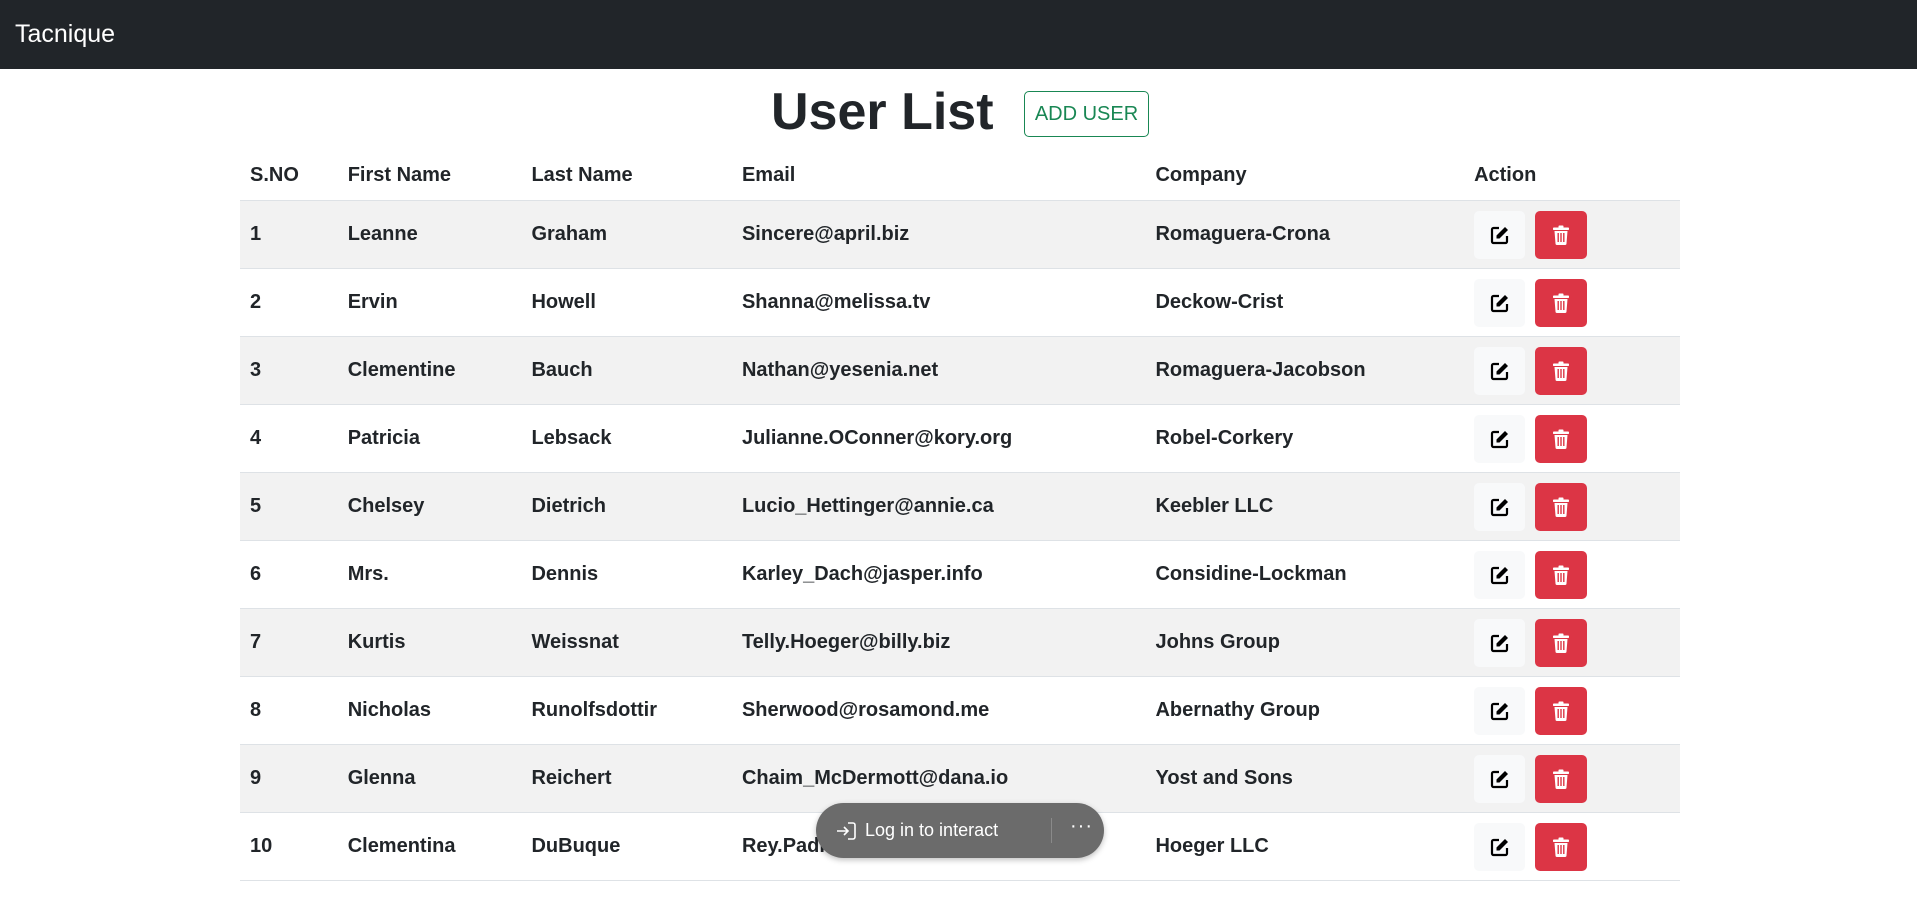 This screenshot has width=1917, height=908. Describe the element at coordinates (1305, 506) in the screenshot. I see `cell-company: Keebler LLC` at that location.